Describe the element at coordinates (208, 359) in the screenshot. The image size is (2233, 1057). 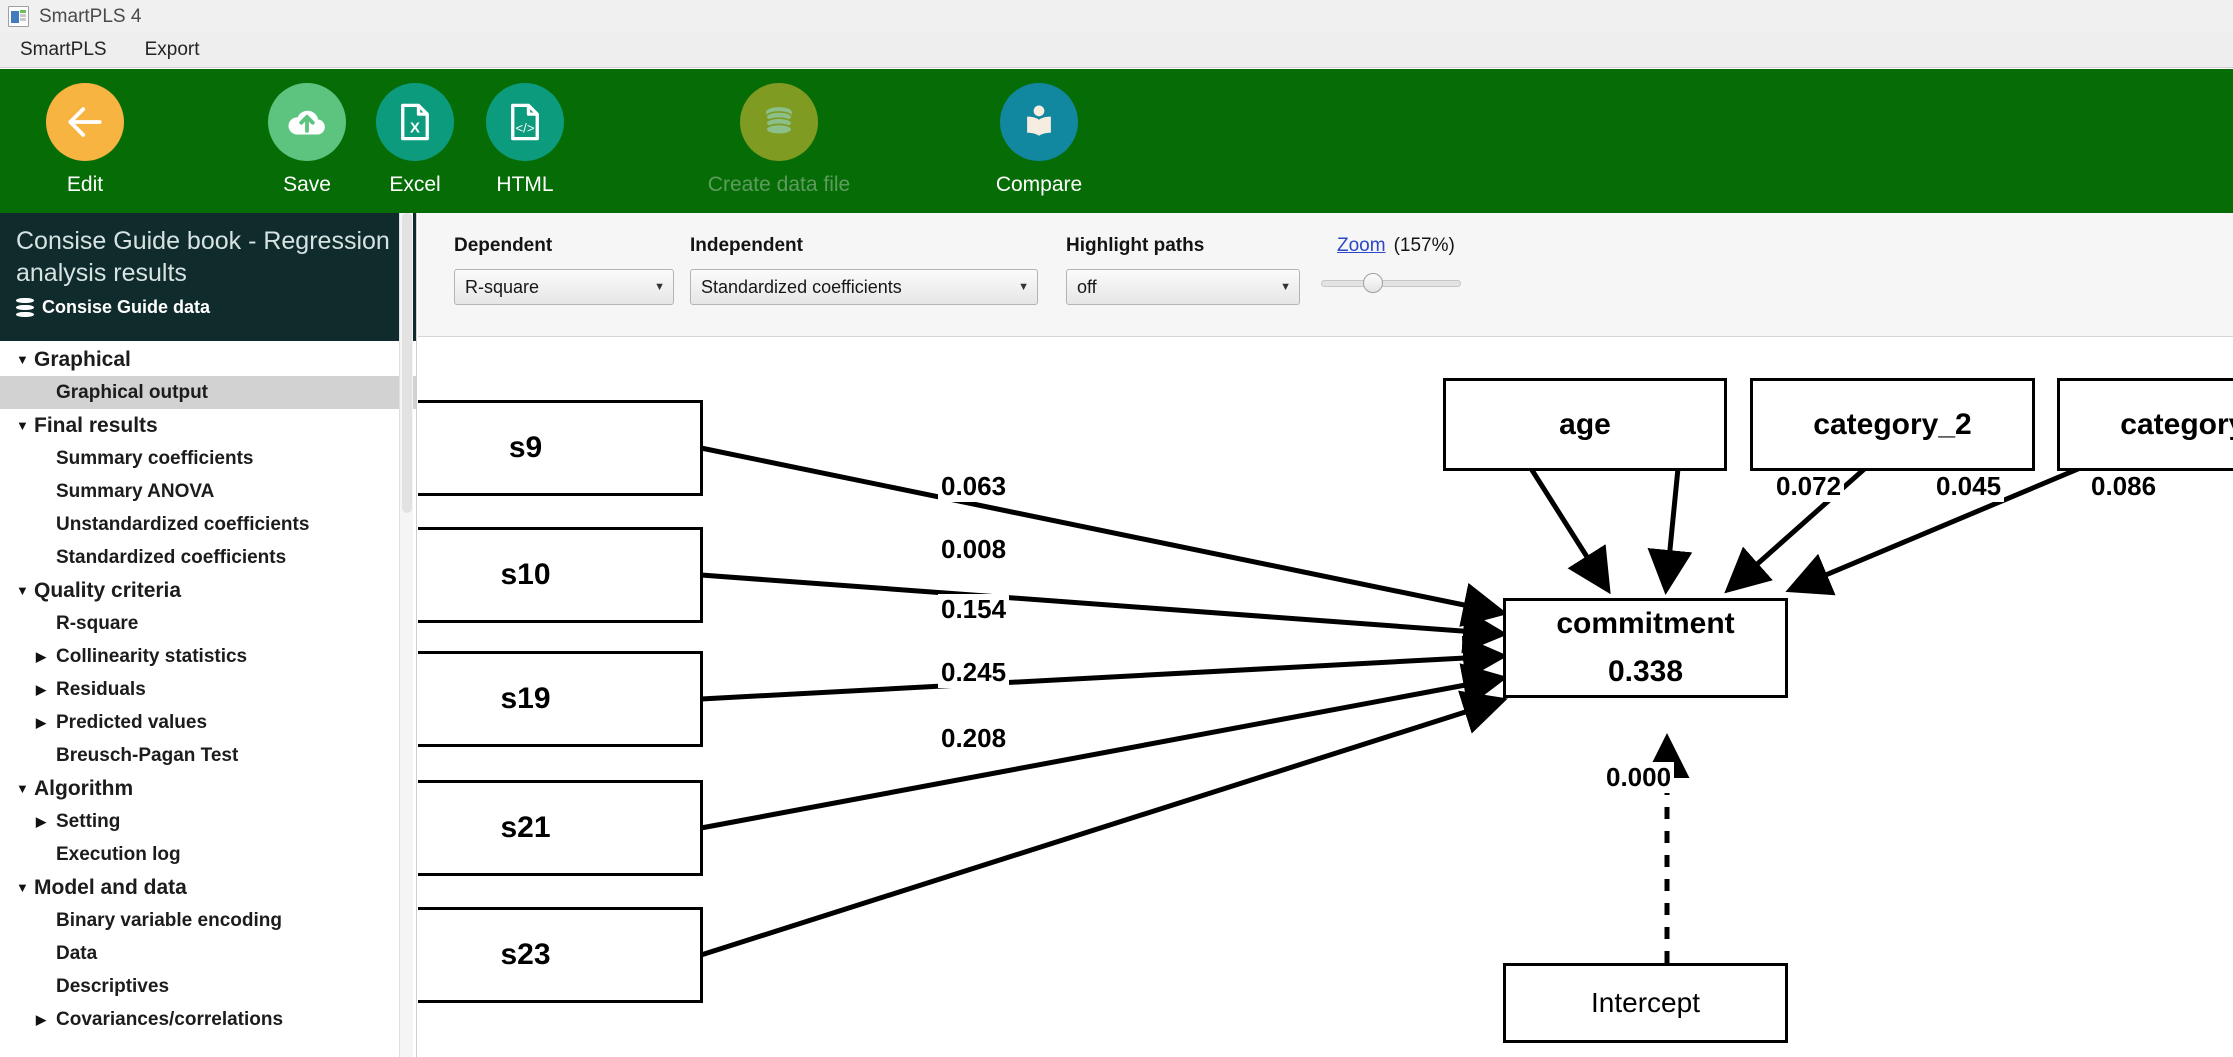
I see `tree-group-graphical: Graphical` at that location.